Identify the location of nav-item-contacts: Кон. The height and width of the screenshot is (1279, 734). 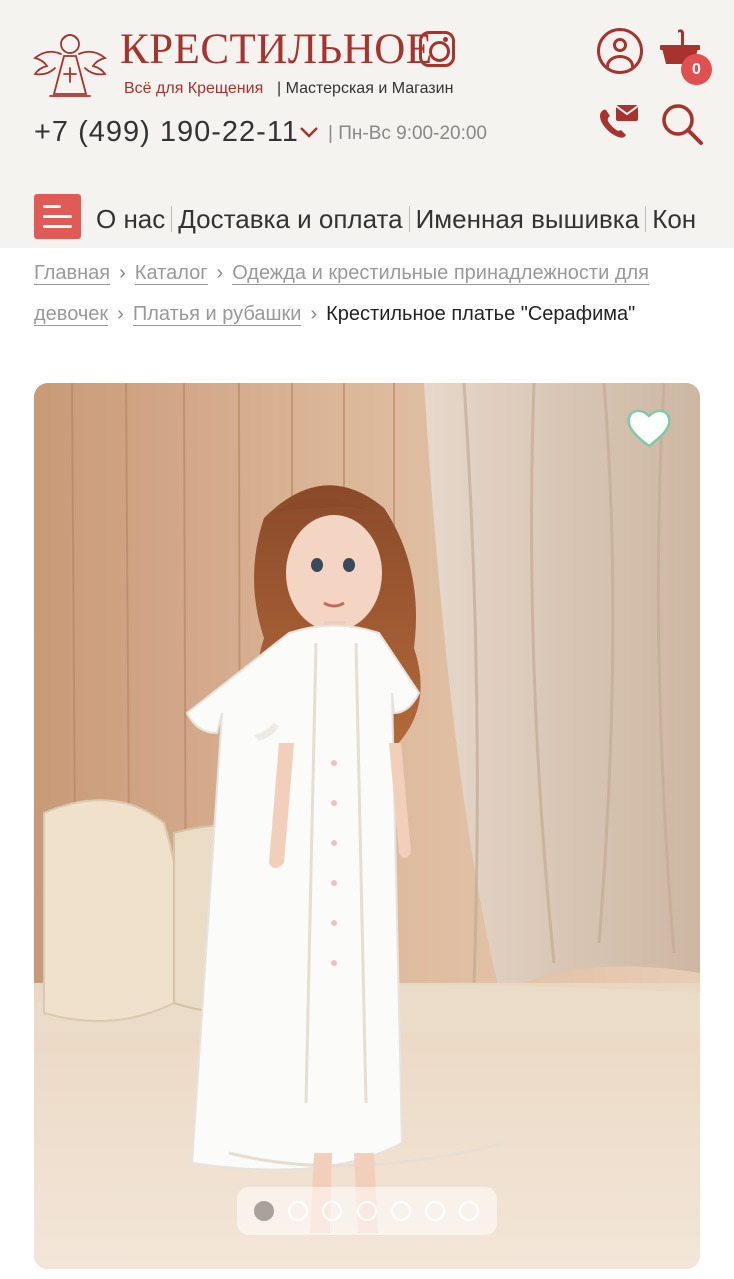
(674, 219).